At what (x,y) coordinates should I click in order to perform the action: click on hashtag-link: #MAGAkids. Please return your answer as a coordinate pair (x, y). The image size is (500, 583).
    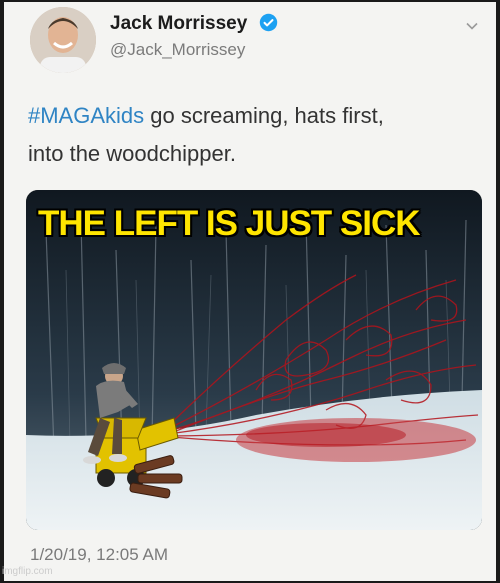
    Looking at the image, I should click on (86, 115).